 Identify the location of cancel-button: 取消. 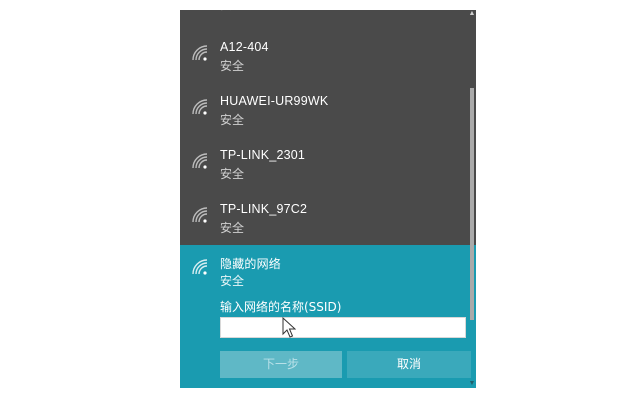
(409, 364).